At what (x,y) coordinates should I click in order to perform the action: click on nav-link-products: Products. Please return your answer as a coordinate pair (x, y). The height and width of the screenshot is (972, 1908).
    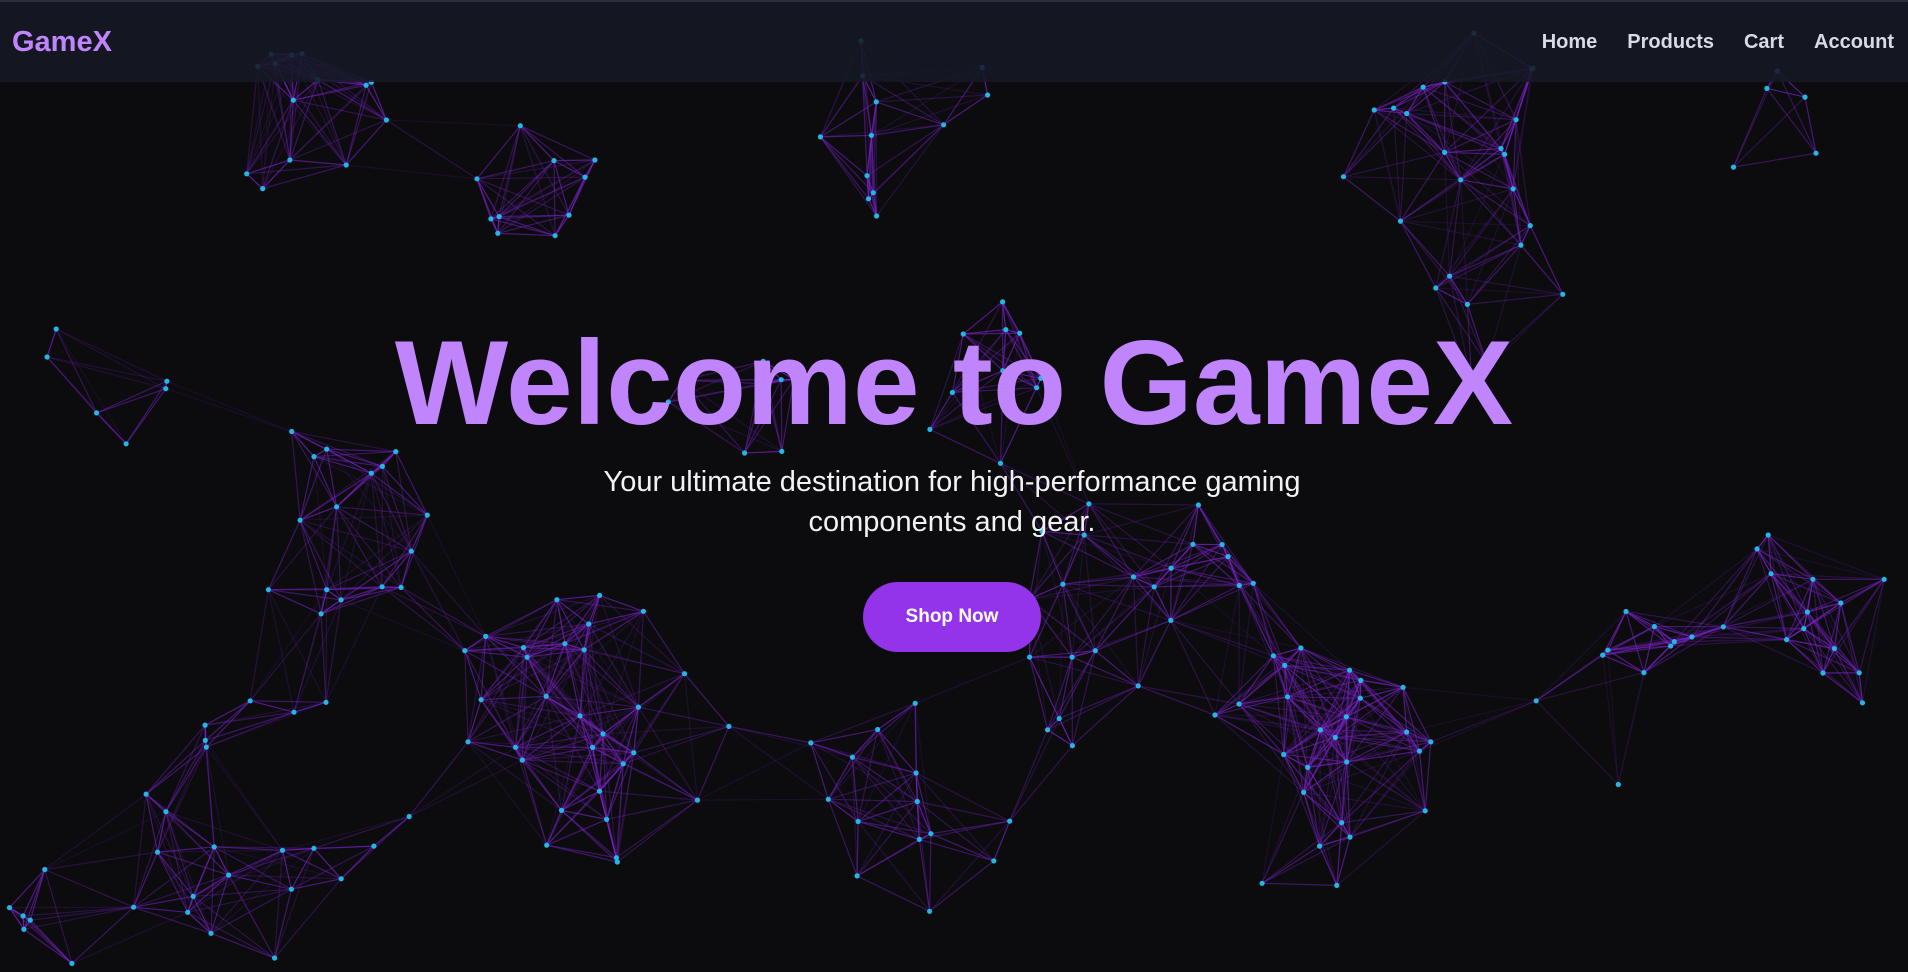
    Looking at the image, I should click on (1670, 42).